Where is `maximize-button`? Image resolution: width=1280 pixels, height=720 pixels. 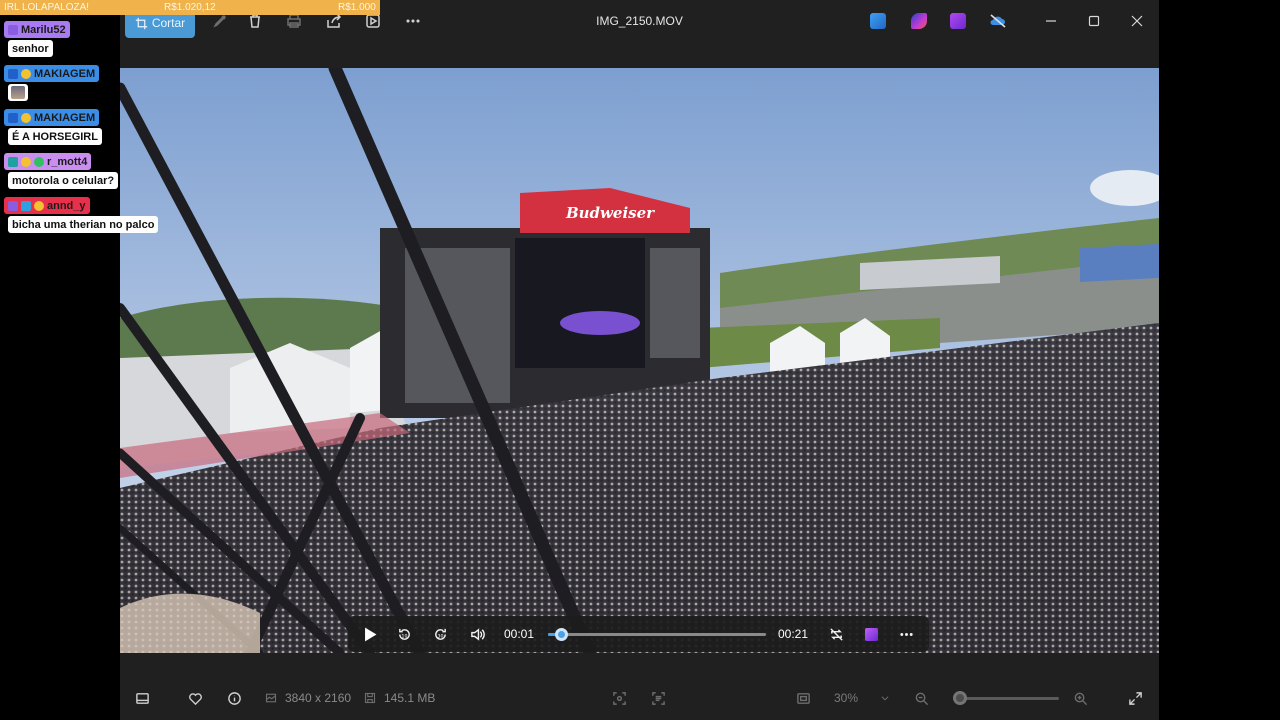 maximize-button is located at coordinates (1094, 21).